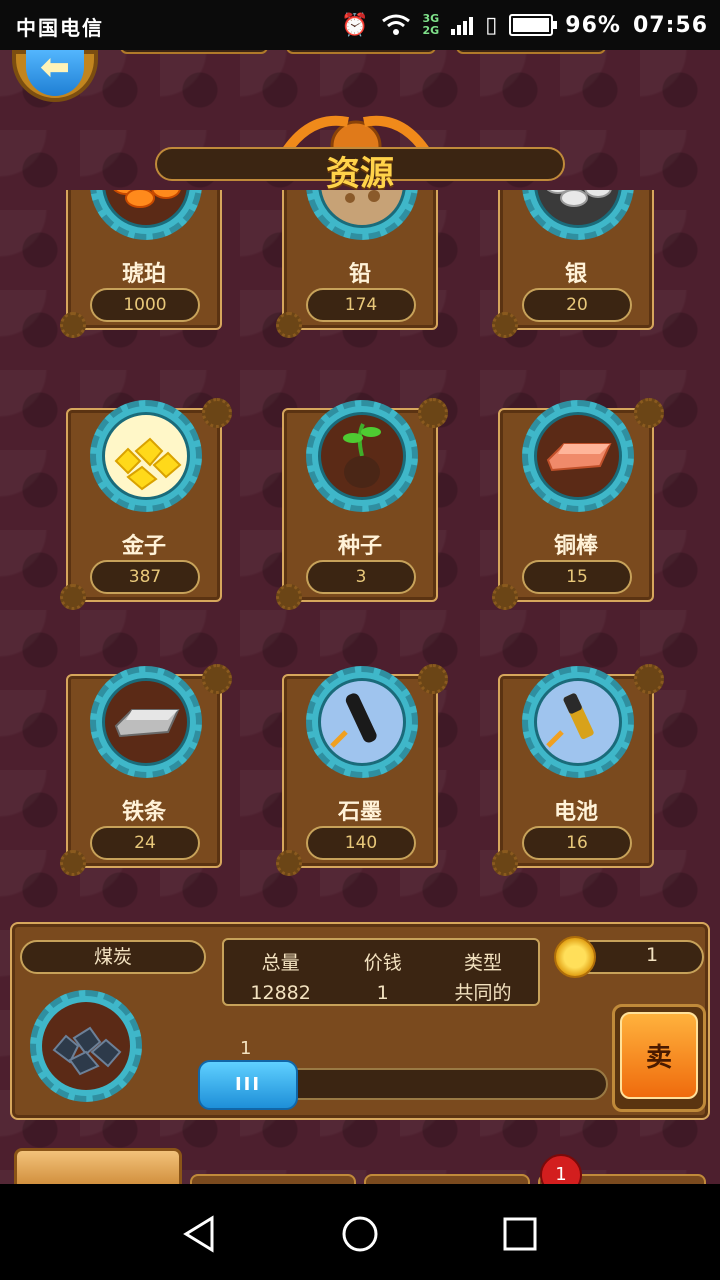 The image size is (720, 1280). Describe the element at coordinates (145, 305) in the screenshot. I see `resource-quantity: 1000` at that location.